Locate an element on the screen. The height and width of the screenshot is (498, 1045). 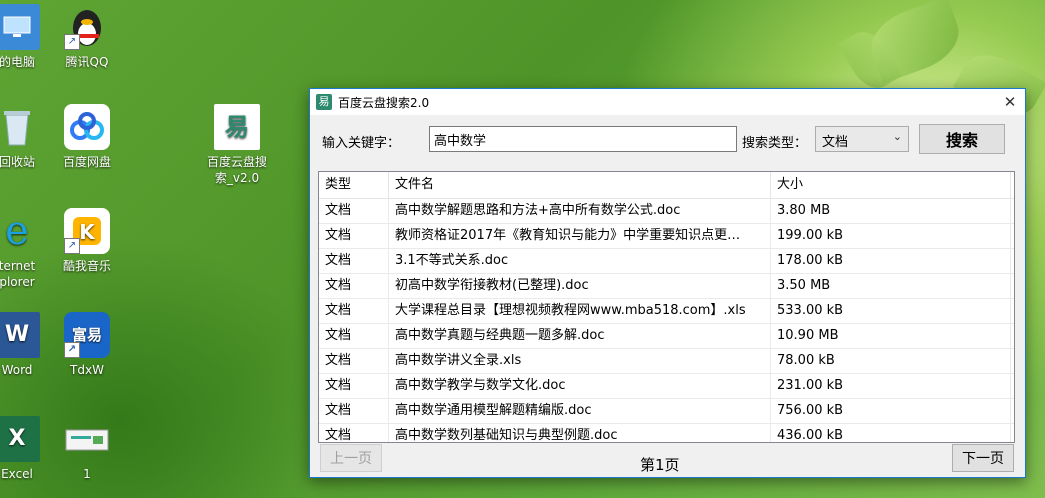
search-type-label: 搜索类型： is located at coordinates (775, 143).